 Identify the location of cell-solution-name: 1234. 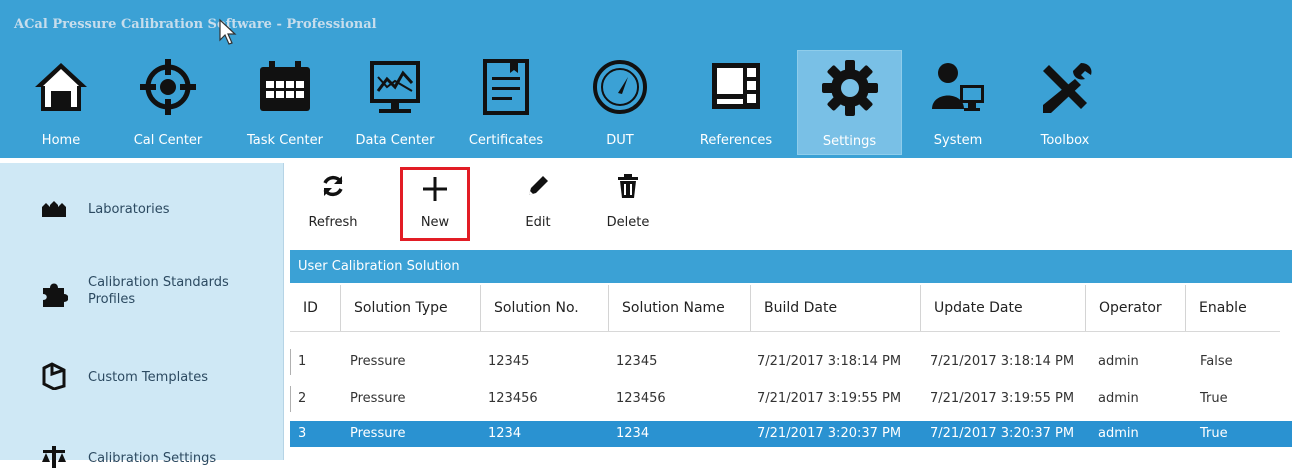
(633, 433).